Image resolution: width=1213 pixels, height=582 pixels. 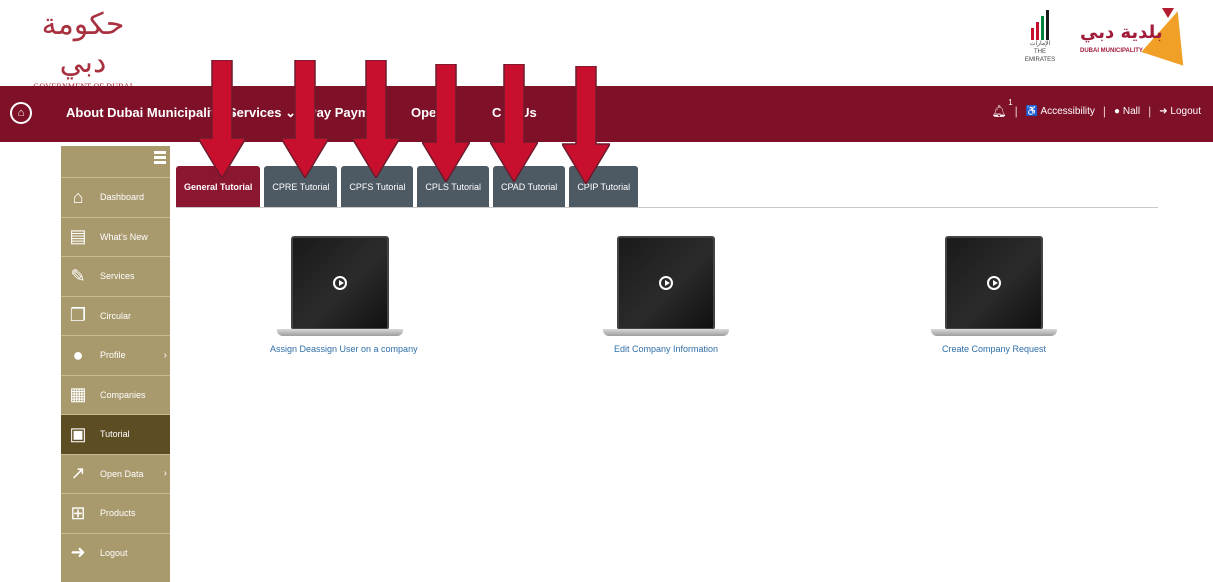 I want to click on video-card: Create Company Request, so click(x=994, y=295).